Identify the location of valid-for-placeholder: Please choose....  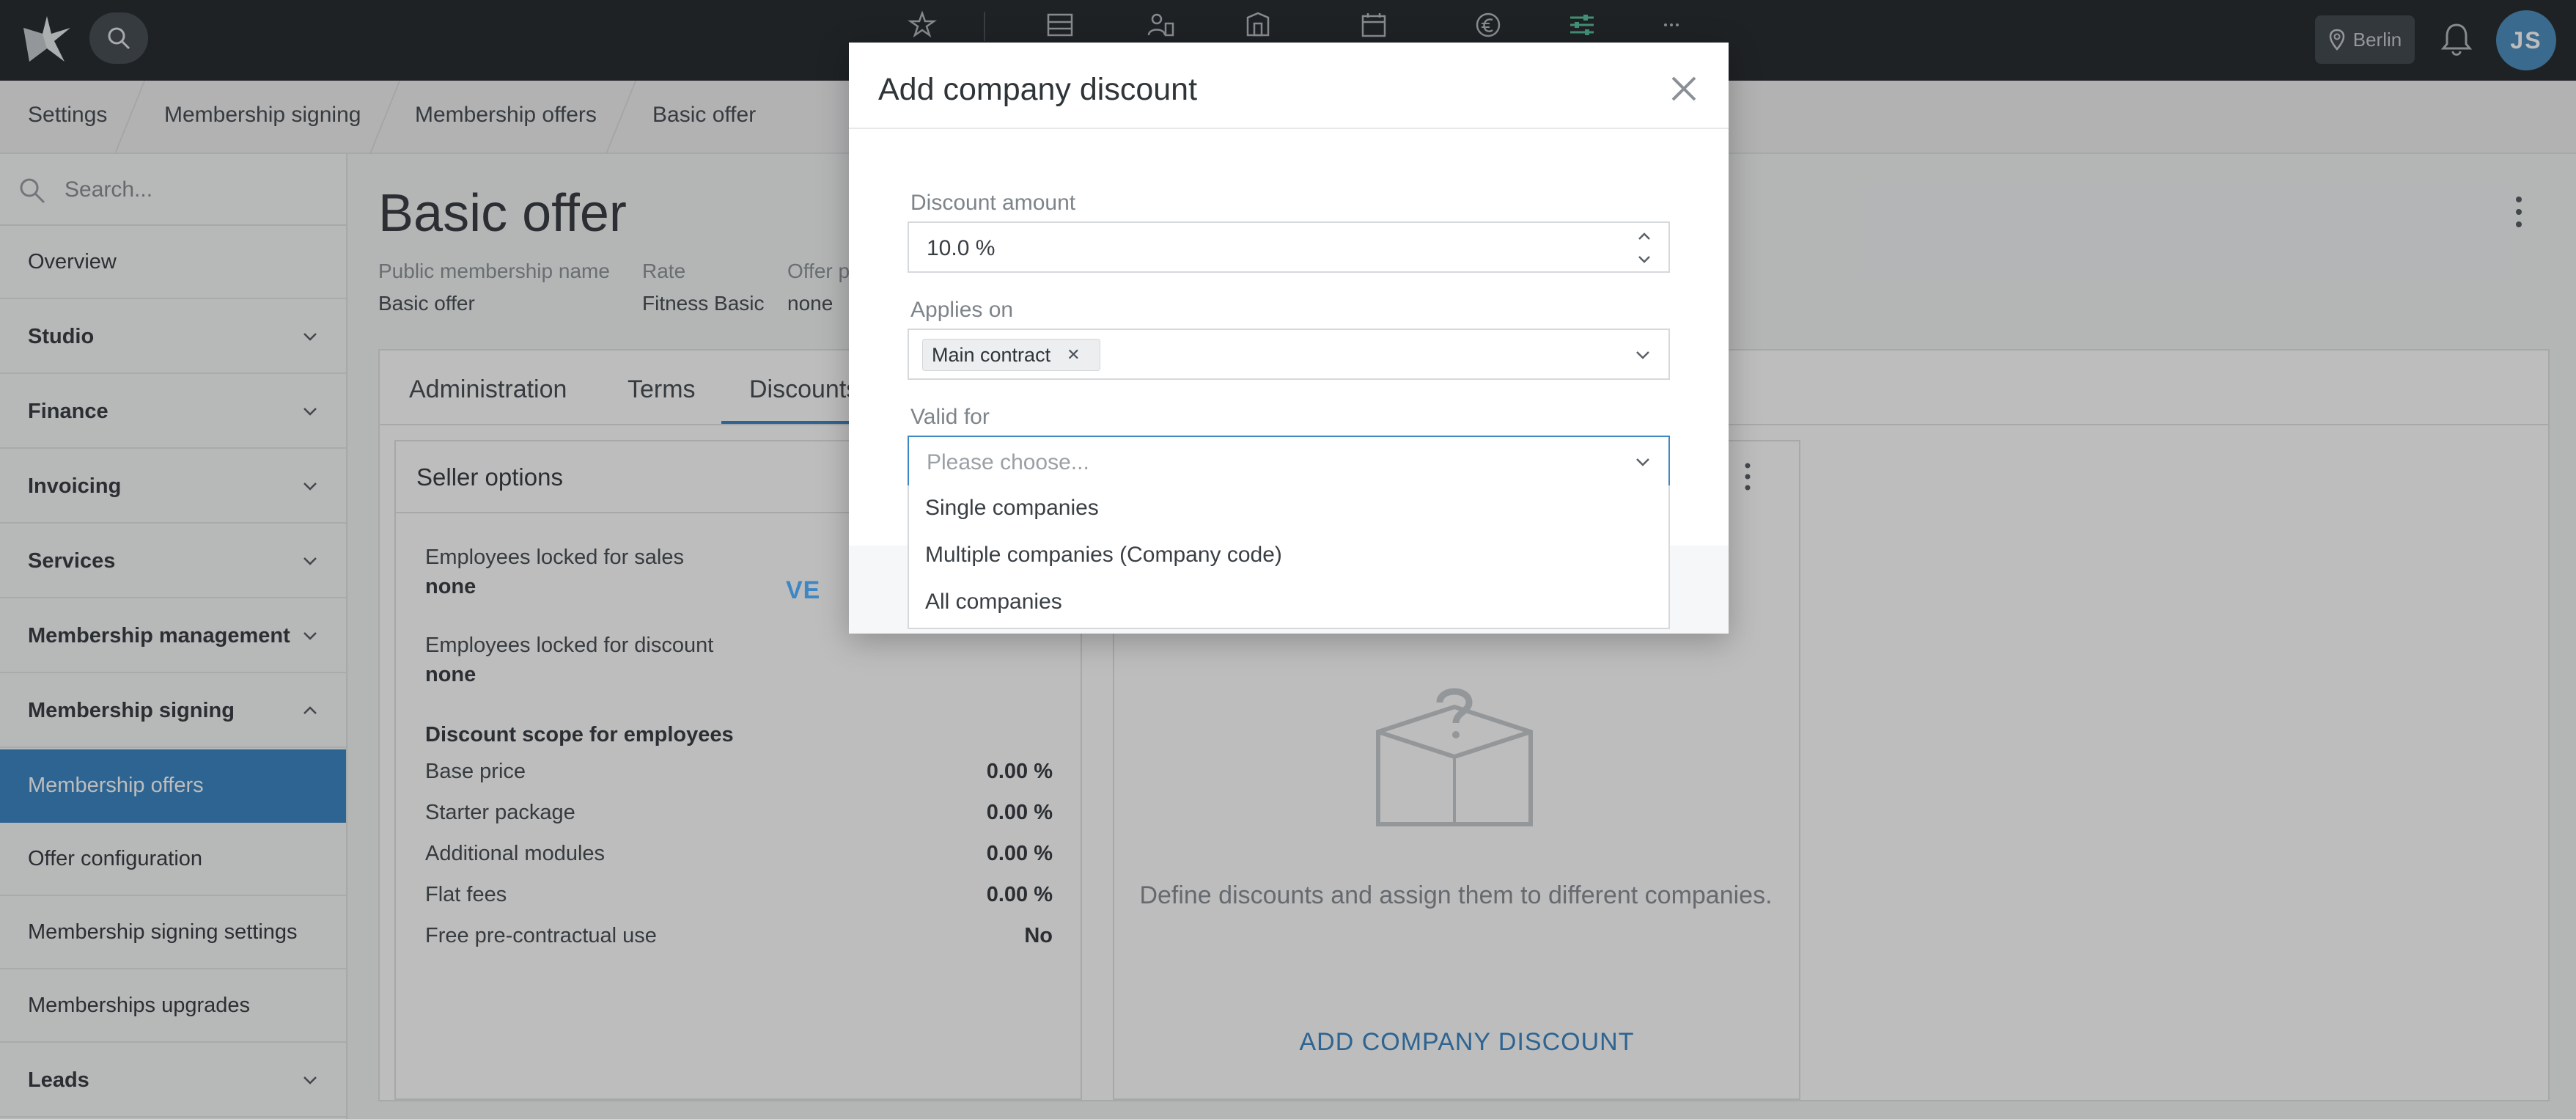
(1008, 462).